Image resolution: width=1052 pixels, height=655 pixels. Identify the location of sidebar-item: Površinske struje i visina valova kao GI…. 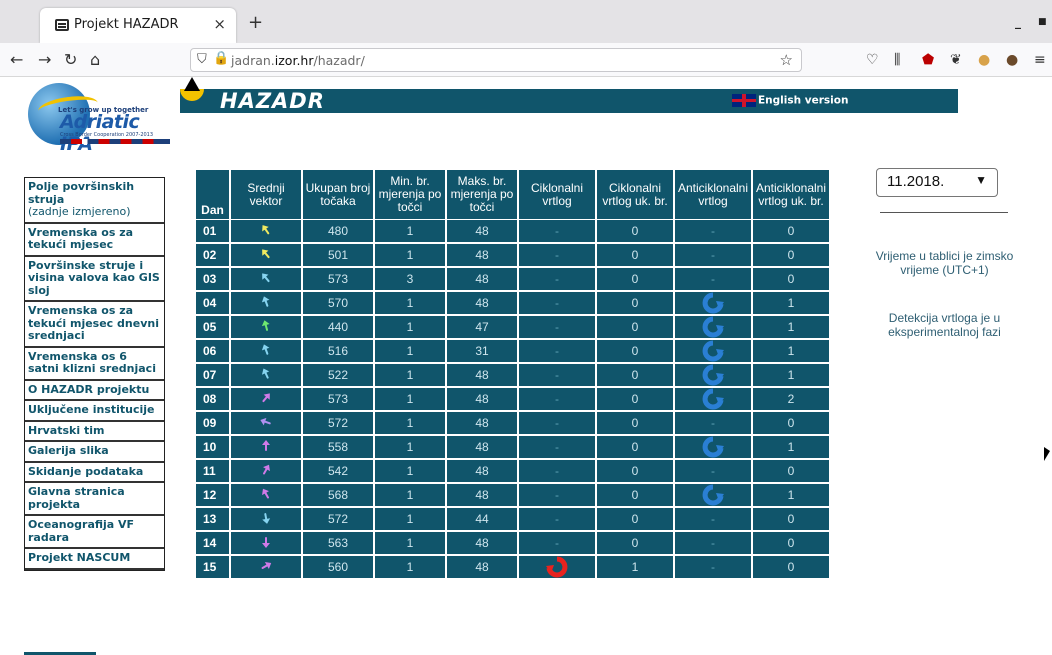
(94, 279).